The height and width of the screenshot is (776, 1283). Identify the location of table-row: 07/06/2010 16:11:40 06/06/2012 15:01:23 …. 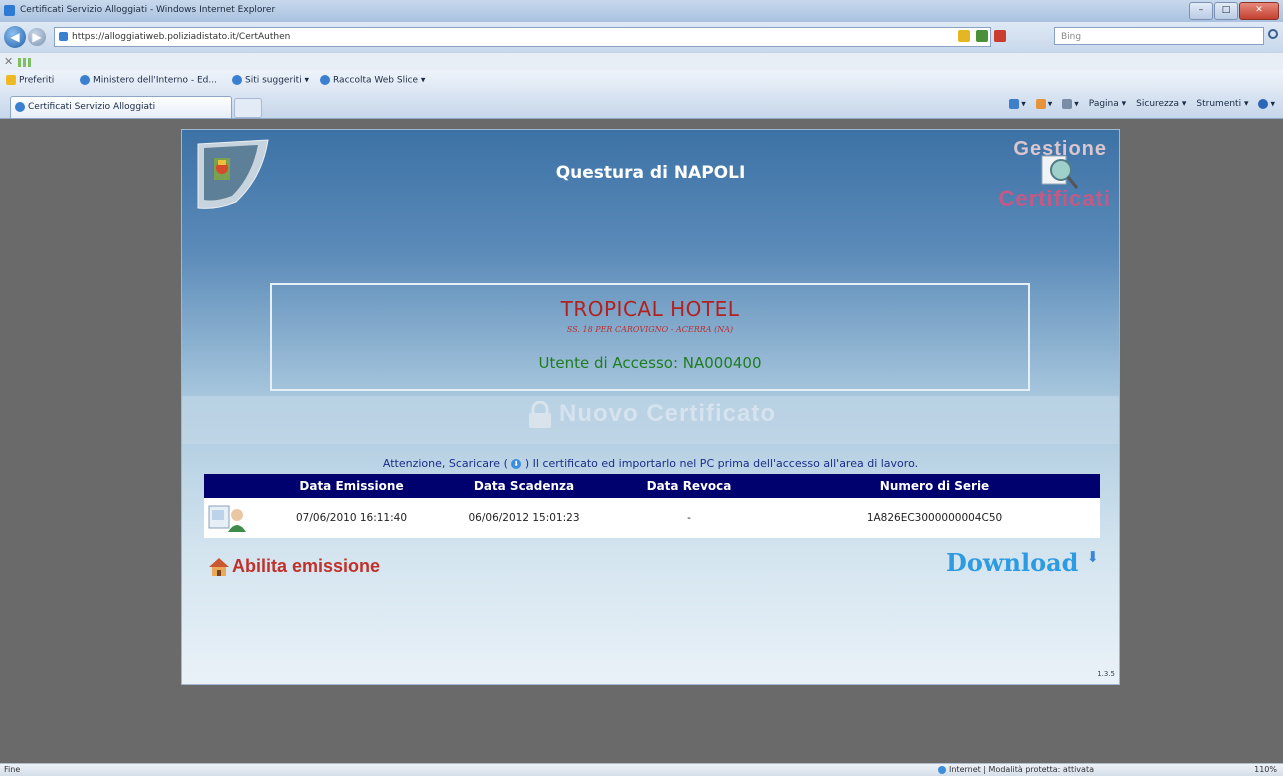
(652, 518).